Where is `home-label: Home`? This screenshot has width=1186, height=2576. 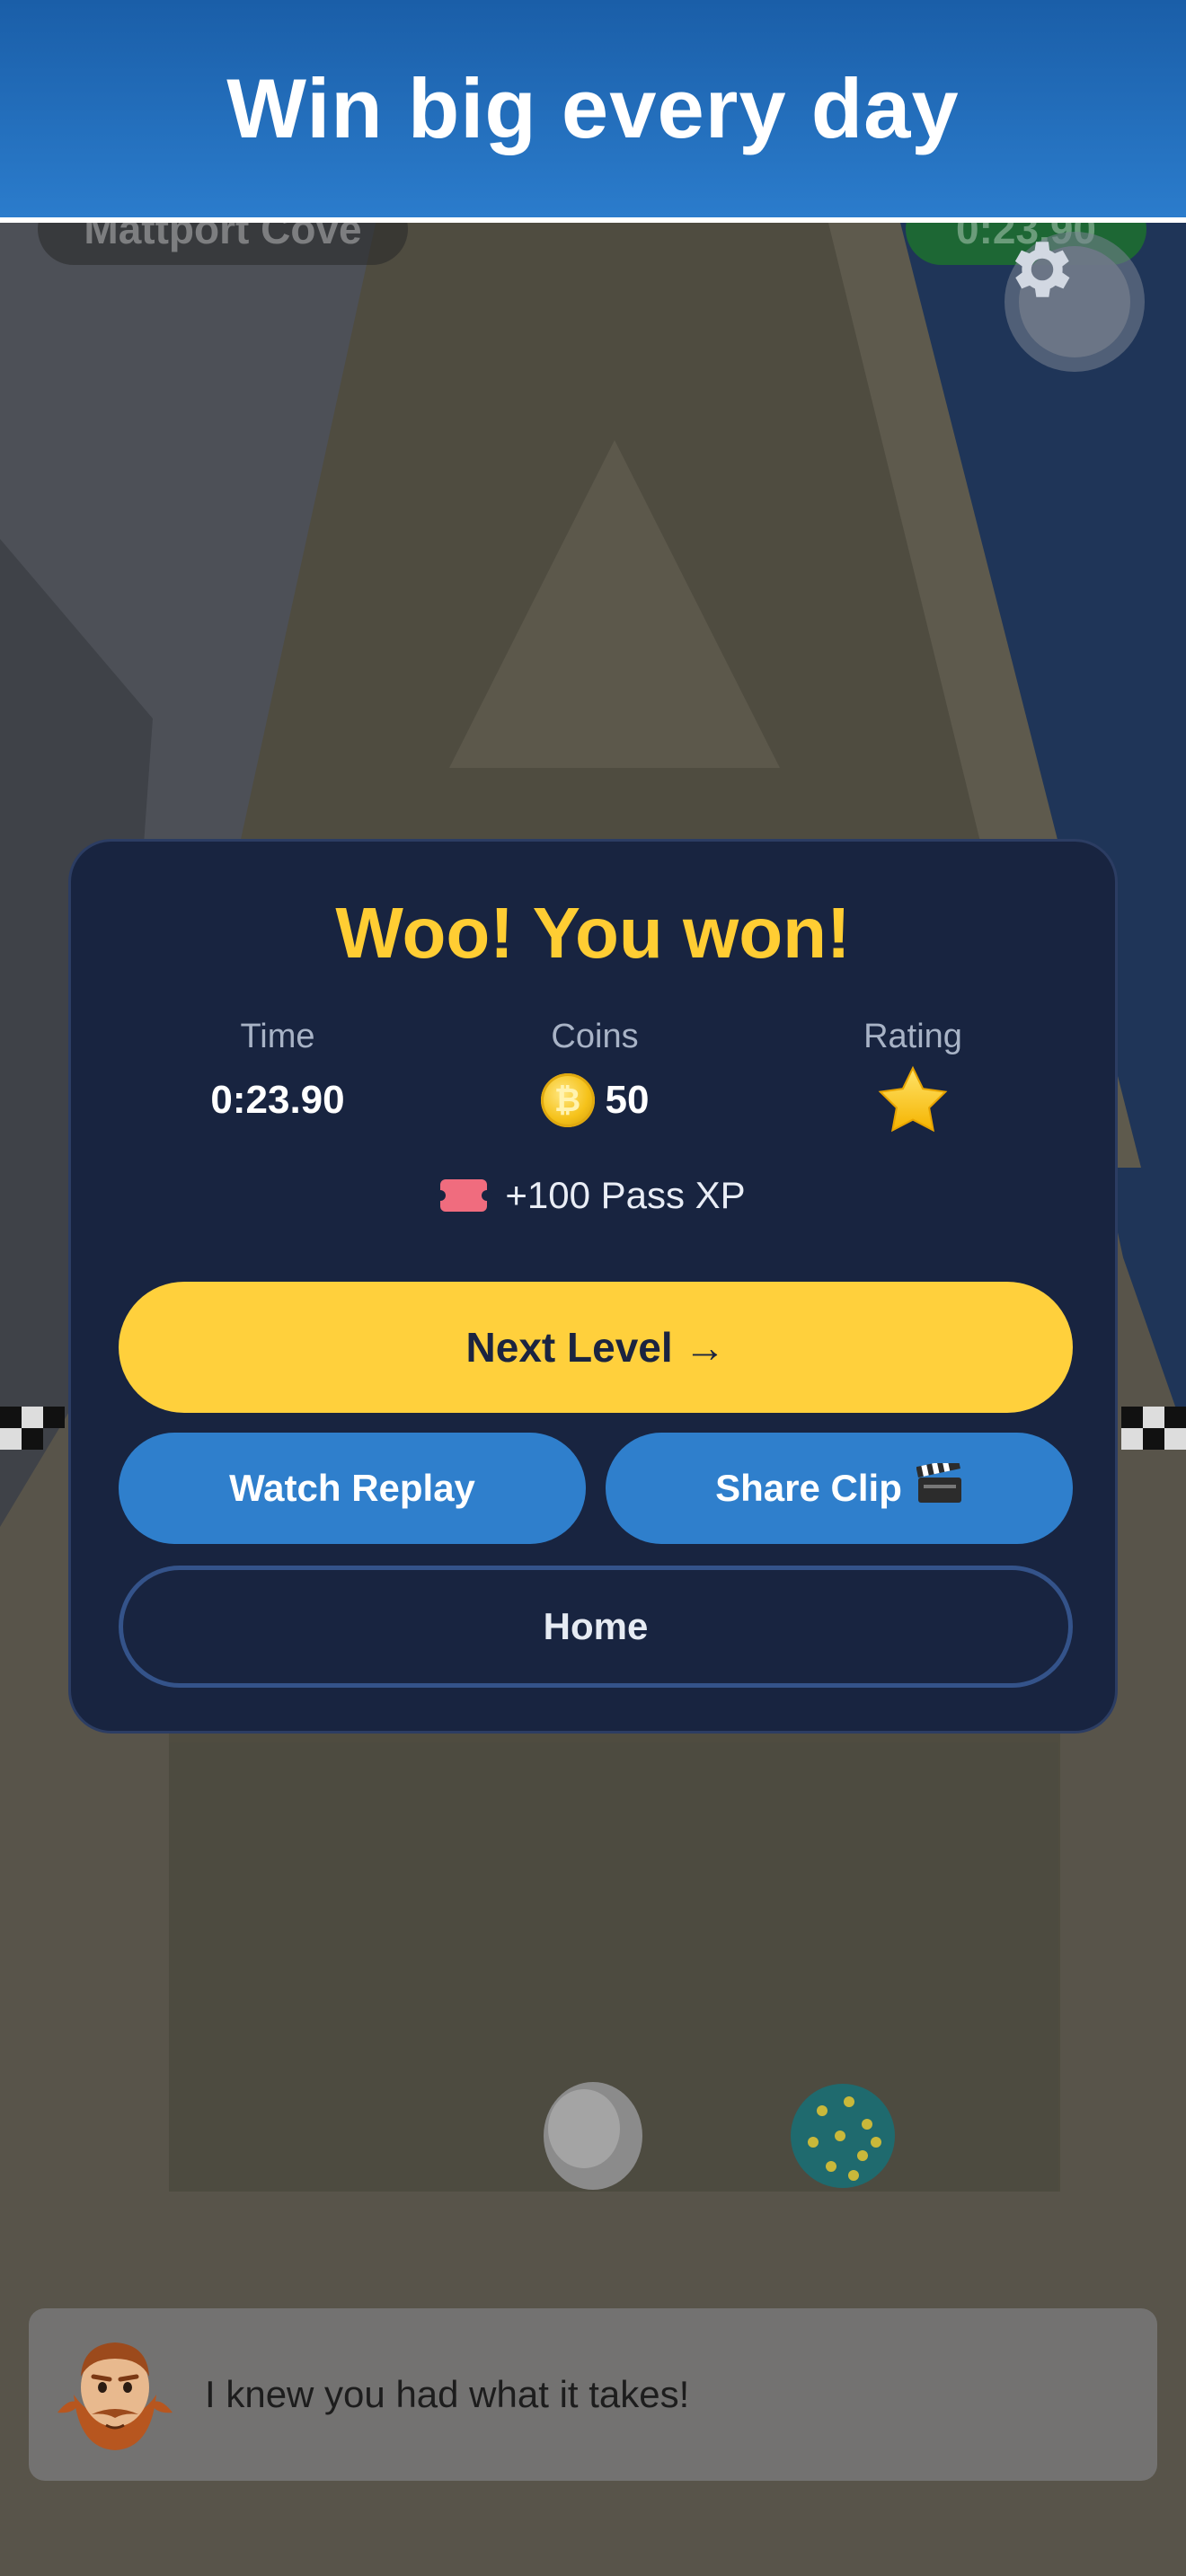 home-label: Home is located at coordinates (596, 1626).